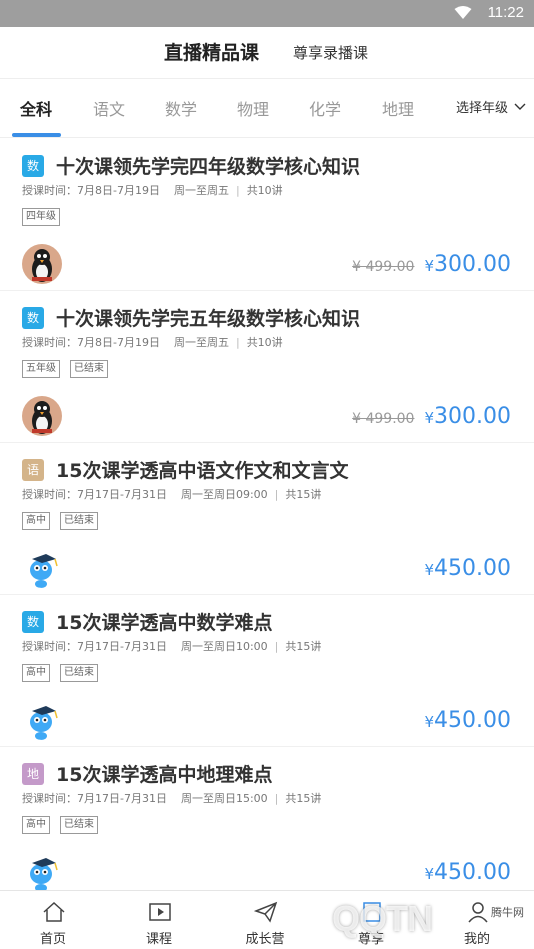  Describe the element at coordinates (211, 51) in the screenshot. I see `tab-live-courses: 直播精品课` at that location.